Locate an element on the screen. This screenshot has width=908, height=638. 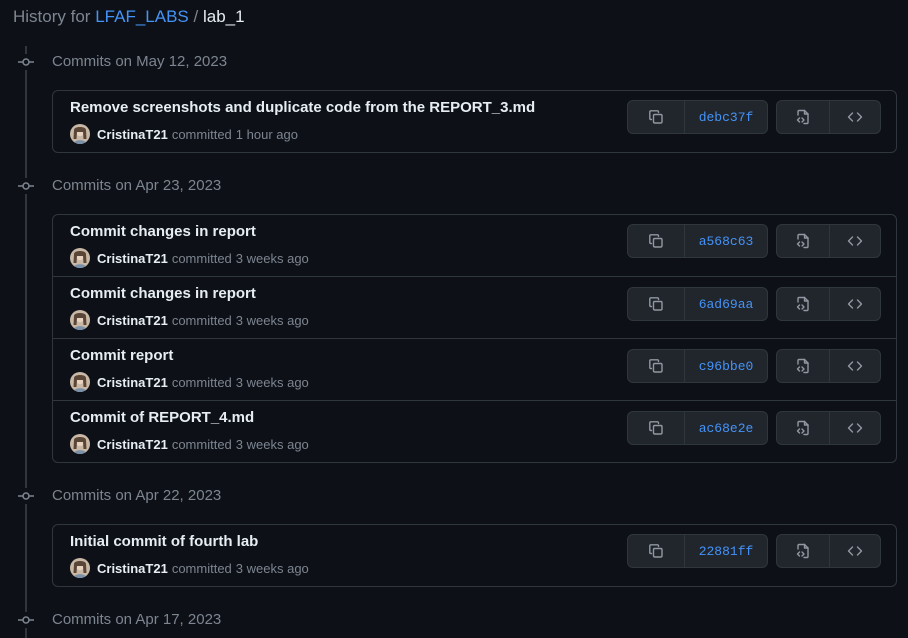
sha-button-group: ac68e2e is located at coordinates (697, 428).